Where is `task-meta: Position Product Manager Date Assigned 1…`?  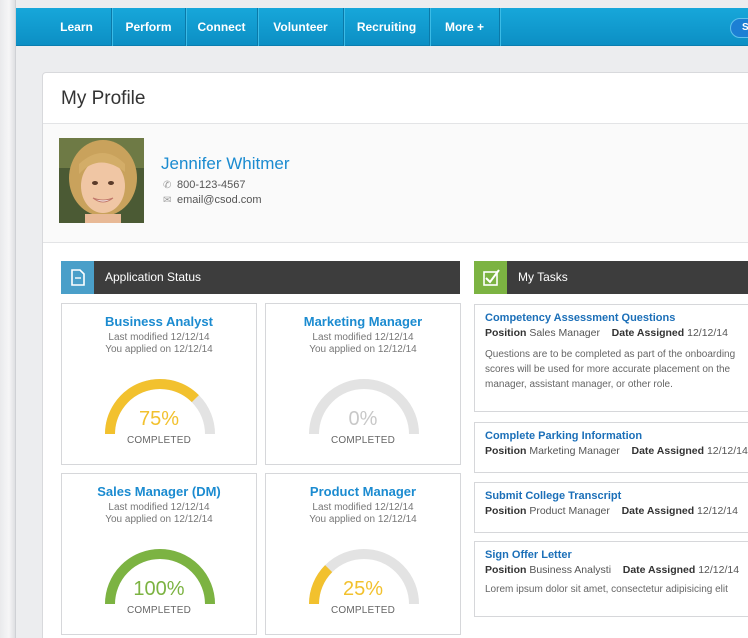 task-meta: Position Product Manager Date Assigned 1… is located at coordinates (611, 511).